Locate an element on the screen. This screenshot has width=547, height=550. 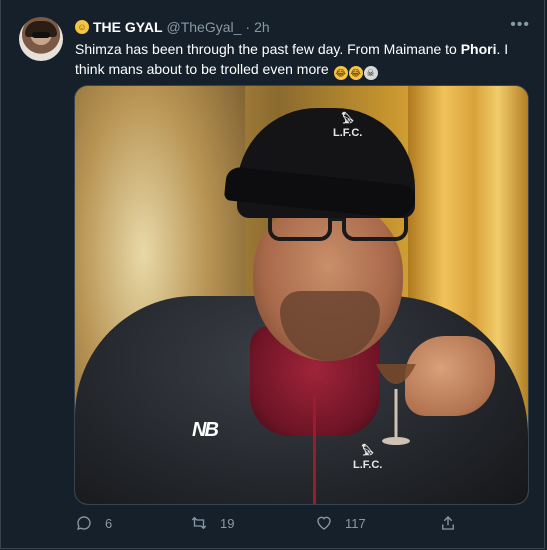
author-display-name: THE GYAL is located at coordinates (128, 27).